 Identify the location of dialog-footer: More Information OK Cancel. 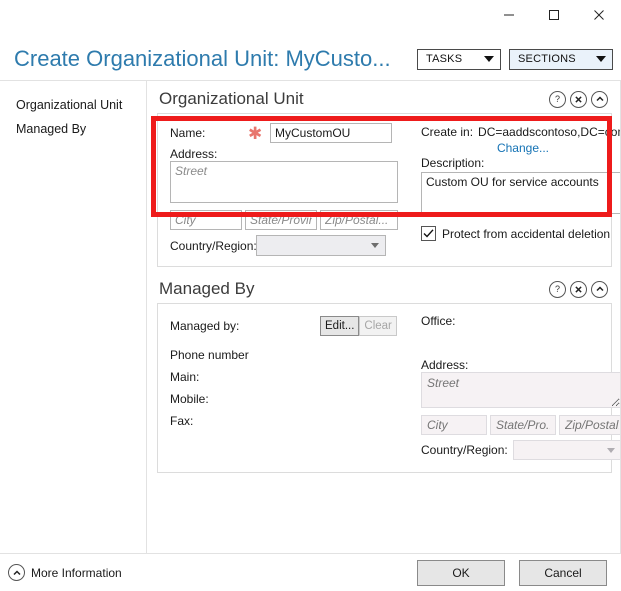
(310, 572).